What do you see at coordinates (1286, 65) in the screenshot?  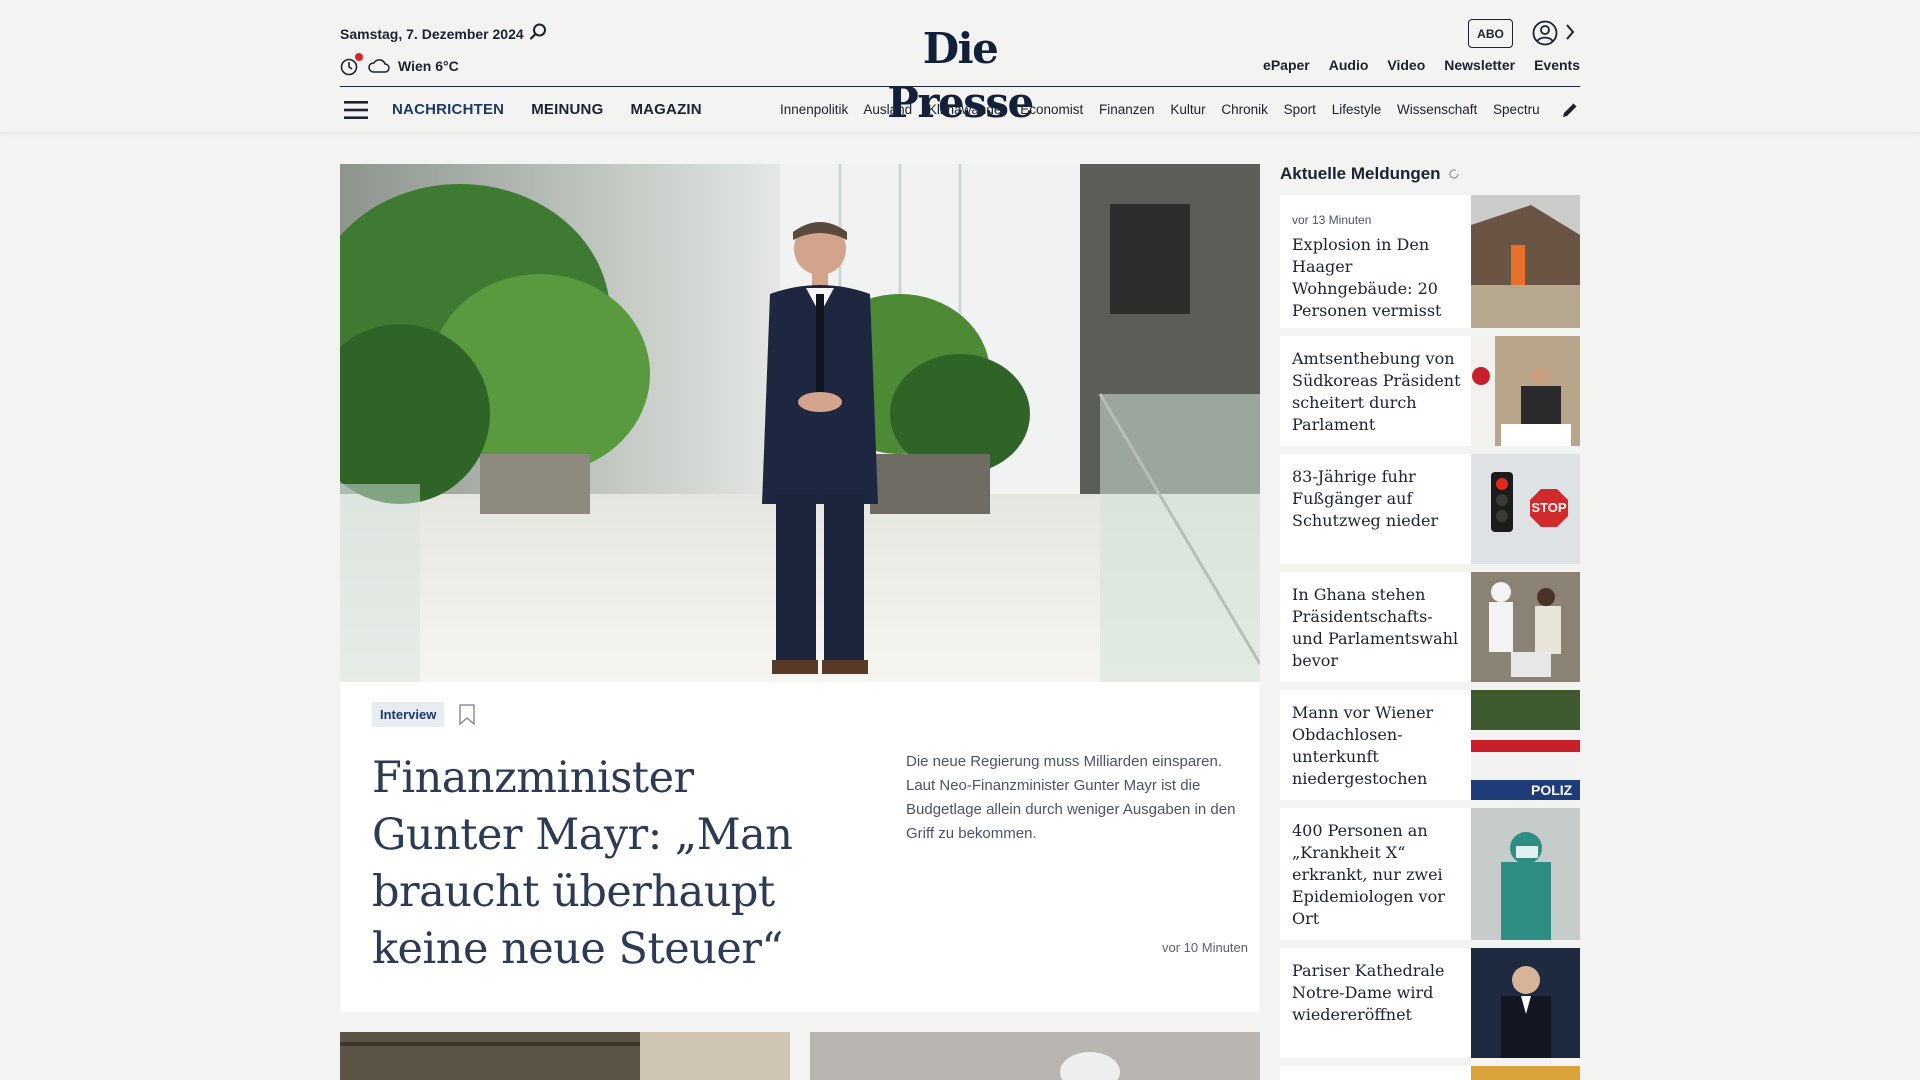 I see `link-epaper: ePaper` at bounding box center [1286, 65].